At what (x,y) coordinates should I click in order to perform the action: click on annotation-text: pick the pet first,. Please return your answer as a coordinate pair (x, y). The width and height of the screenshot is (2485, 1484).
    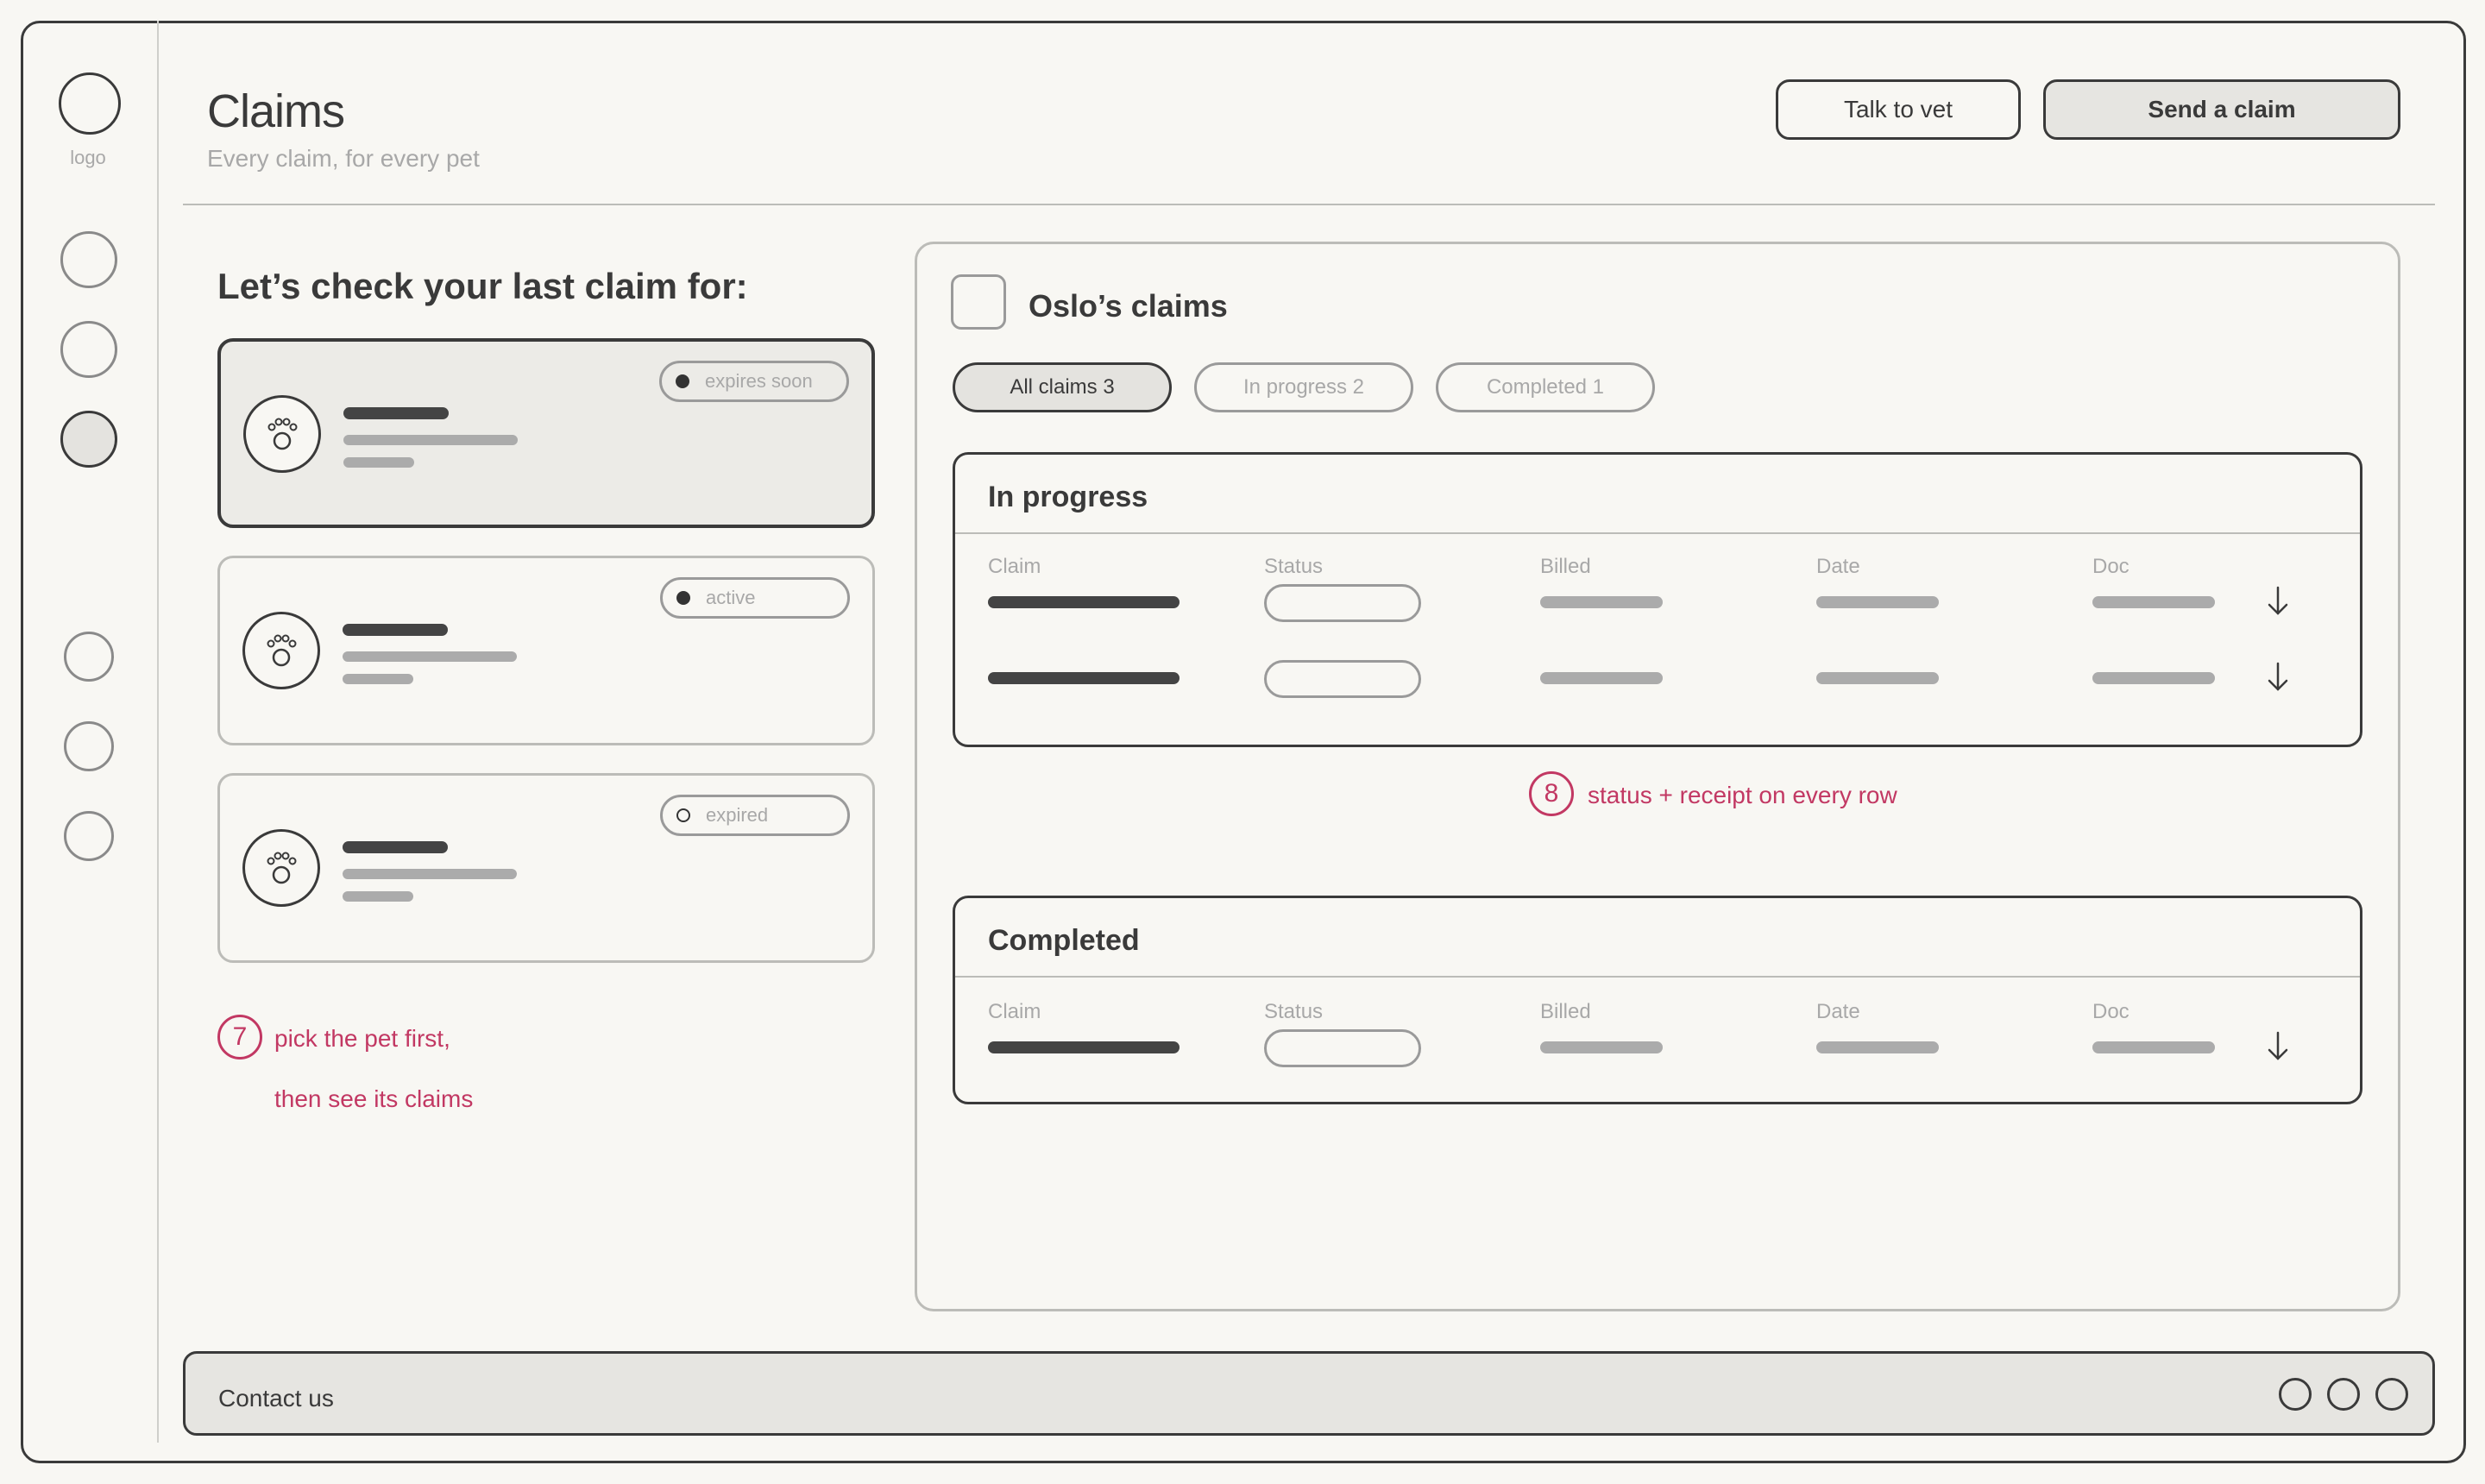
    Looking at the image, I should click on (362, 1038).